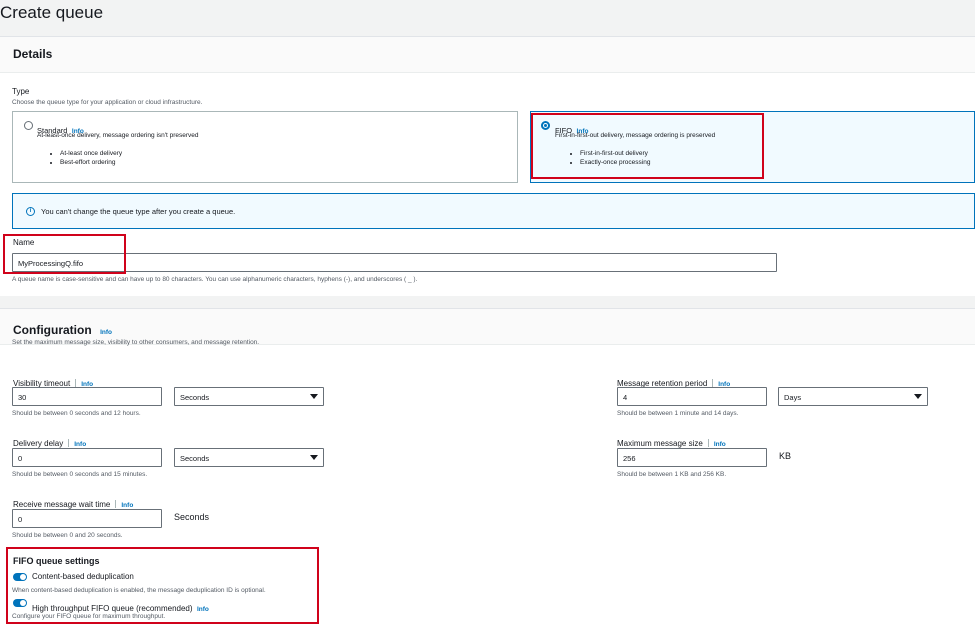 This screenshot has width=975, height=626. I want to click on retention-input: 4, so click(692, 396).